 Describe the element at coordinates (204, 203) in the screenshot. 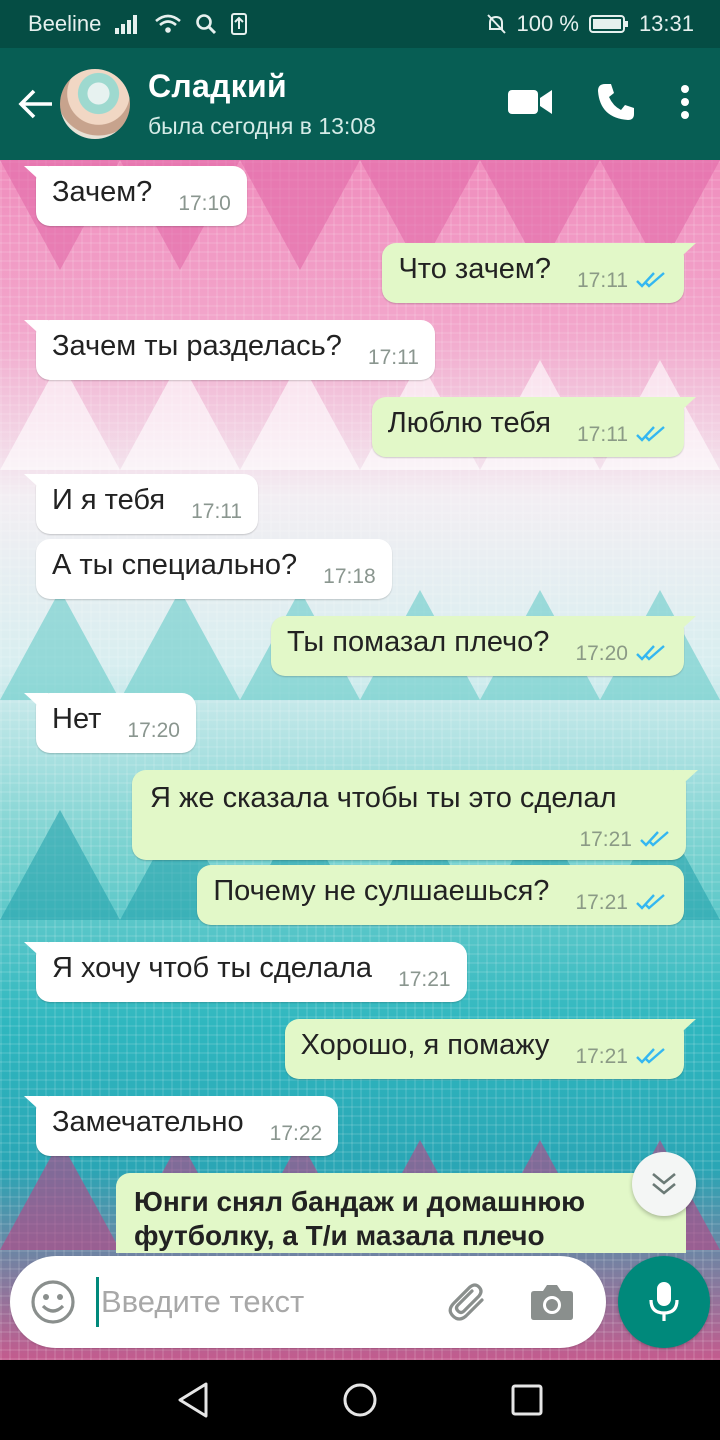

I see `message-time: 17:10` at that location.